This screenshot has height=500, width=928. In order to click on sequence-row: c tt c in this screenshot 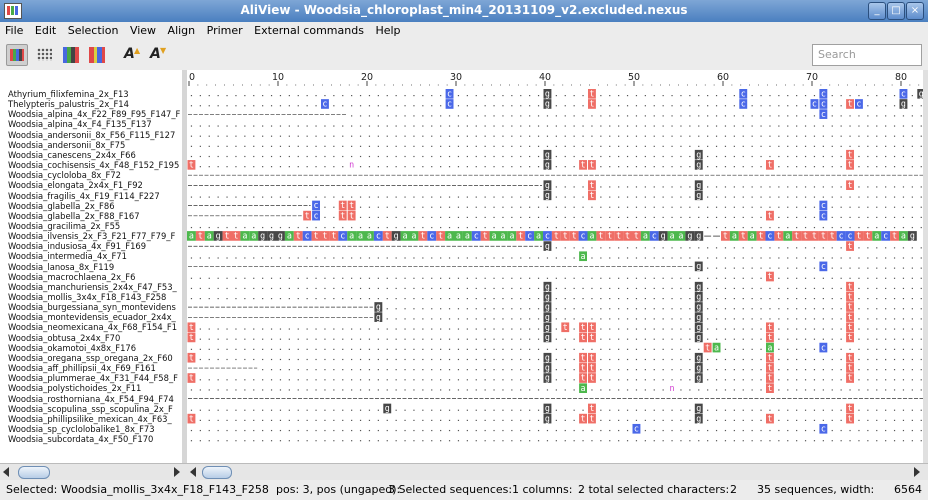, I will do `click(555, 205)`.